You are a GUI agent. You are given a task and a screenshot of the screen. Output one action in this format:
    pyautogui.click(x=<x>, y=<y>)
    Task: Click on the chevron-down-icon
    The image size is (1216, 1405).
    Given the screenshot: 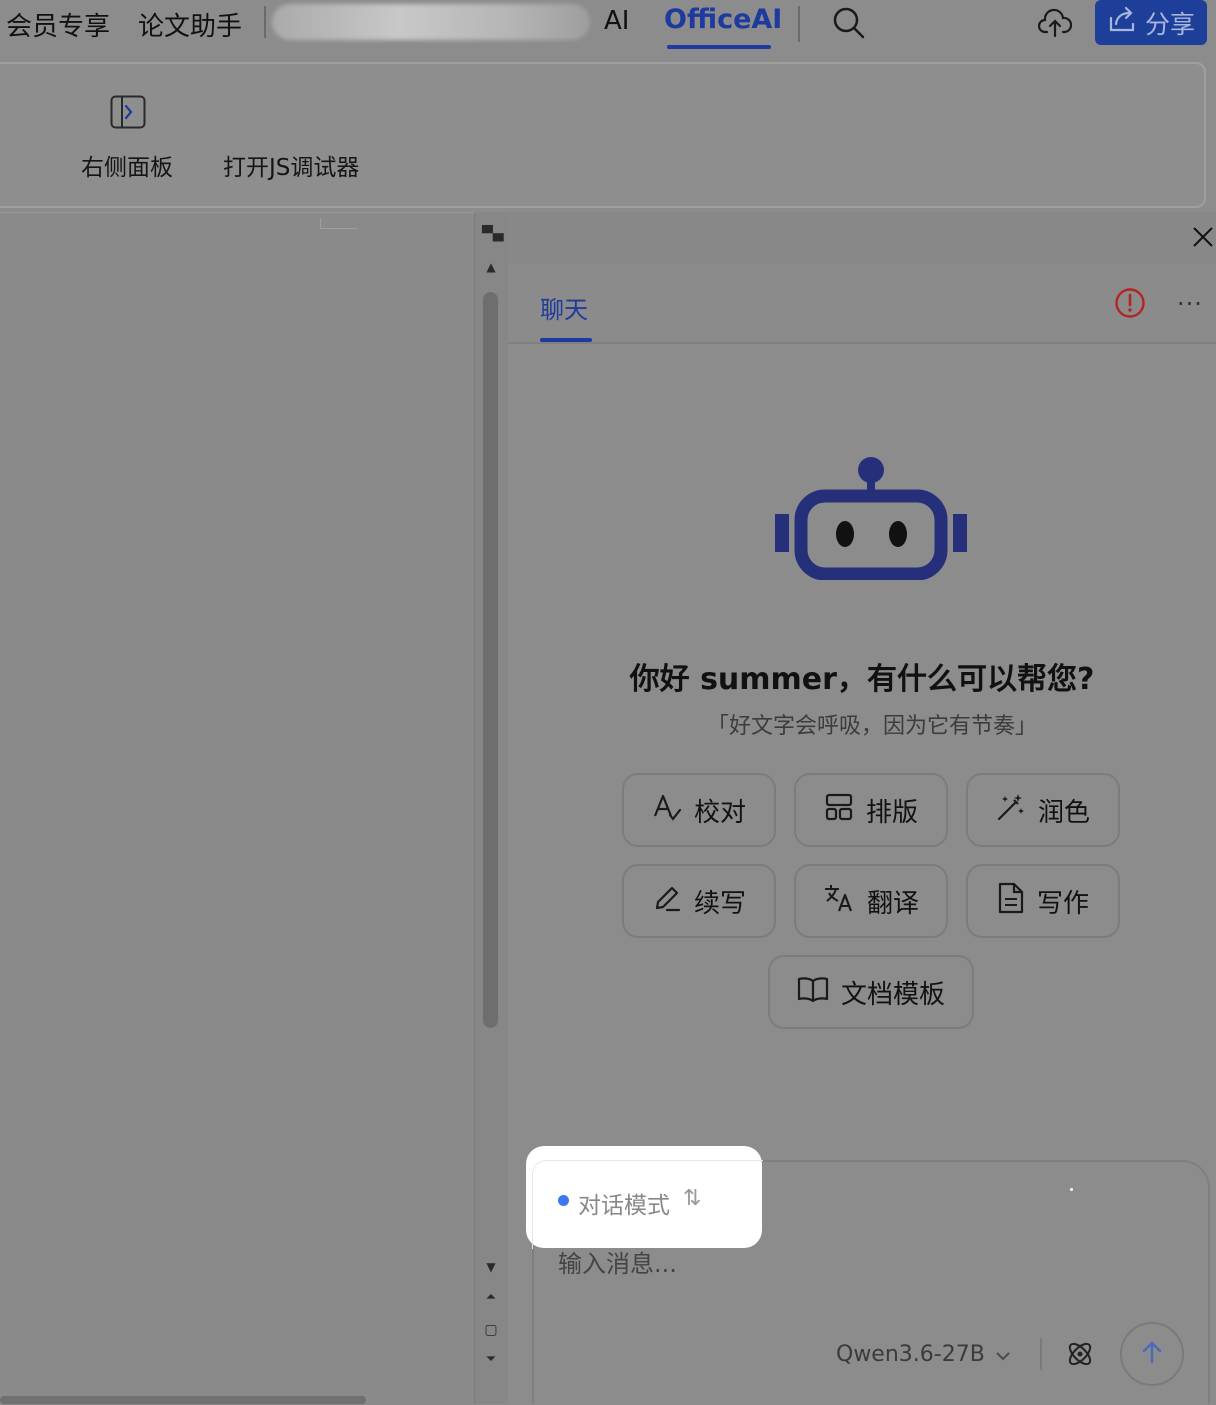 What is the action you would take?
    pyautogui.click(x=1003, y=1354)
    